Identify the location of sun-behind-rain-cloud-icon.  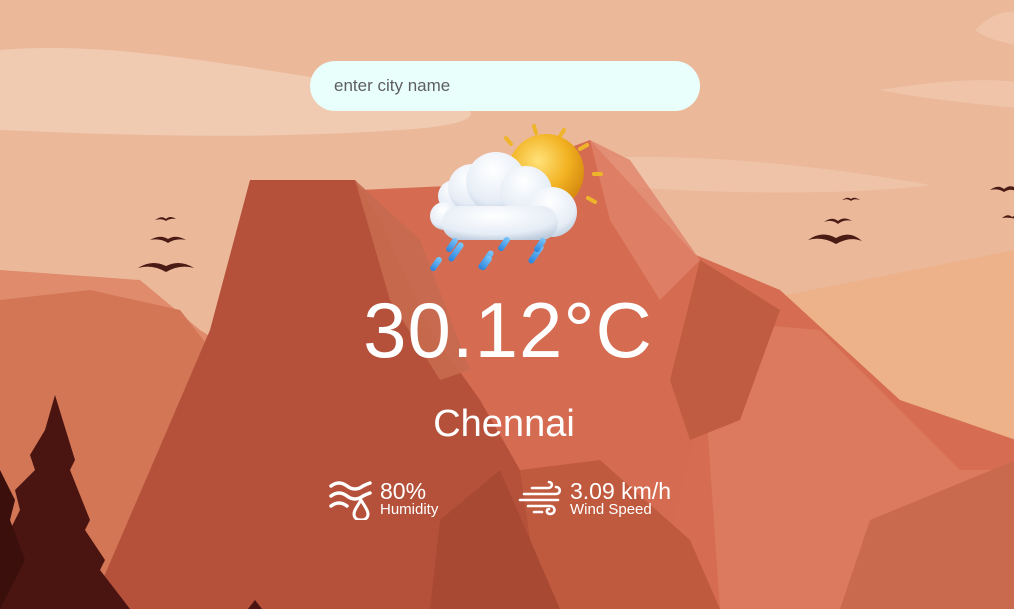
(516, 198).